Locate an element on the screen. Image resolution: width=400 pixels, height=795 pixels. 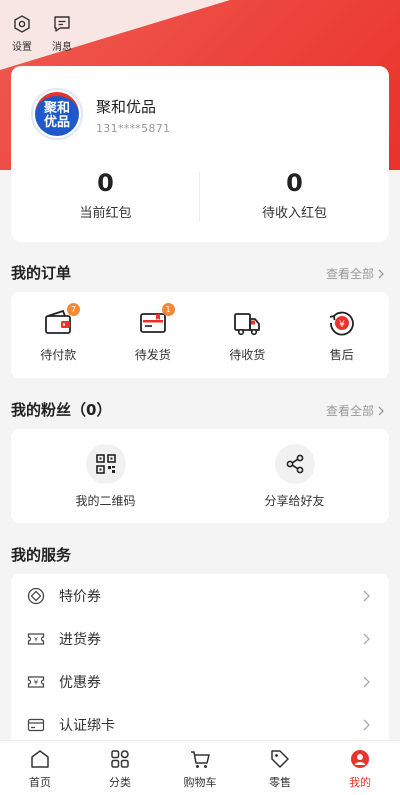
category-icon is located at coordinates (120, 759).